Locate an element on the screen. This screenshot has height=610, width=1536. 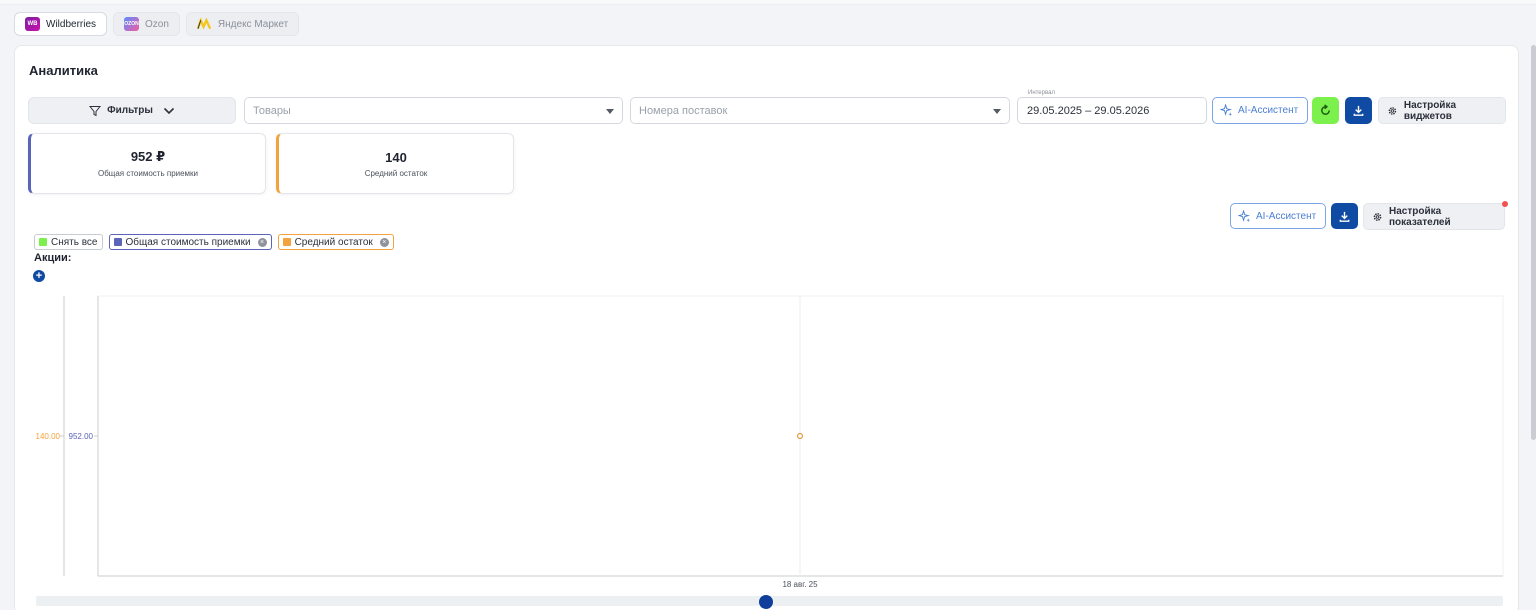
tab-wildberries: WB Wildberries is located at coordinates (61, 24).